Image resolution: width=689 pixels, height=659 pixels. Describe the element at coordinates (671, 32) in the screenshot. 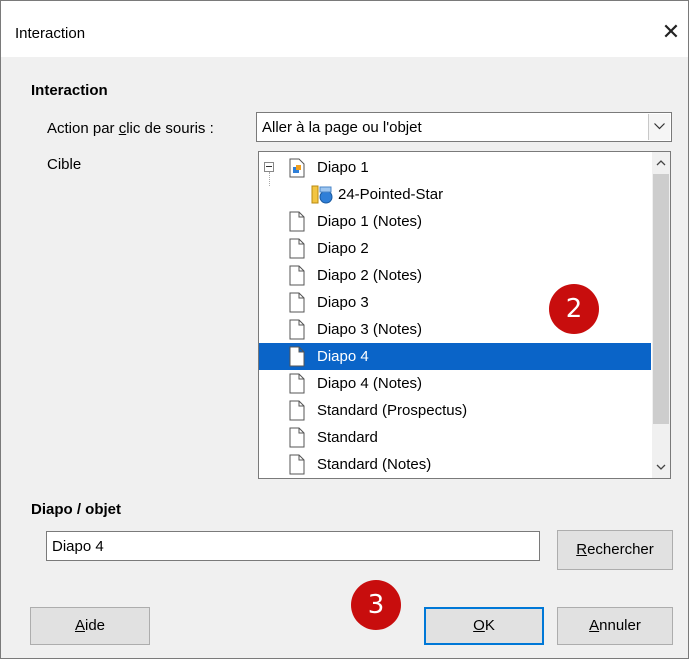

I see `close-icon: ✕` at that location.